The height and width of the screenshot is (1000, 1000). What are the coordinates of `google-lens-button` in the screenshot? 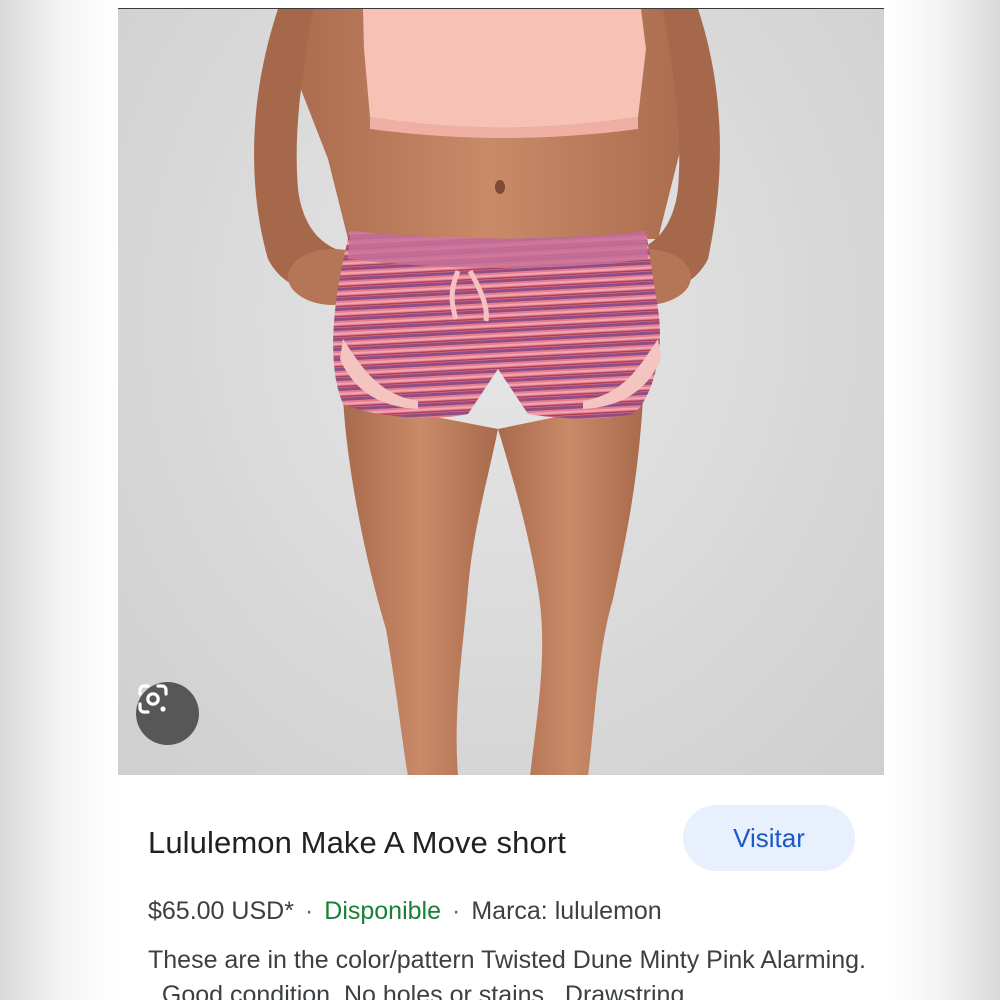 It's located at (167, 713).